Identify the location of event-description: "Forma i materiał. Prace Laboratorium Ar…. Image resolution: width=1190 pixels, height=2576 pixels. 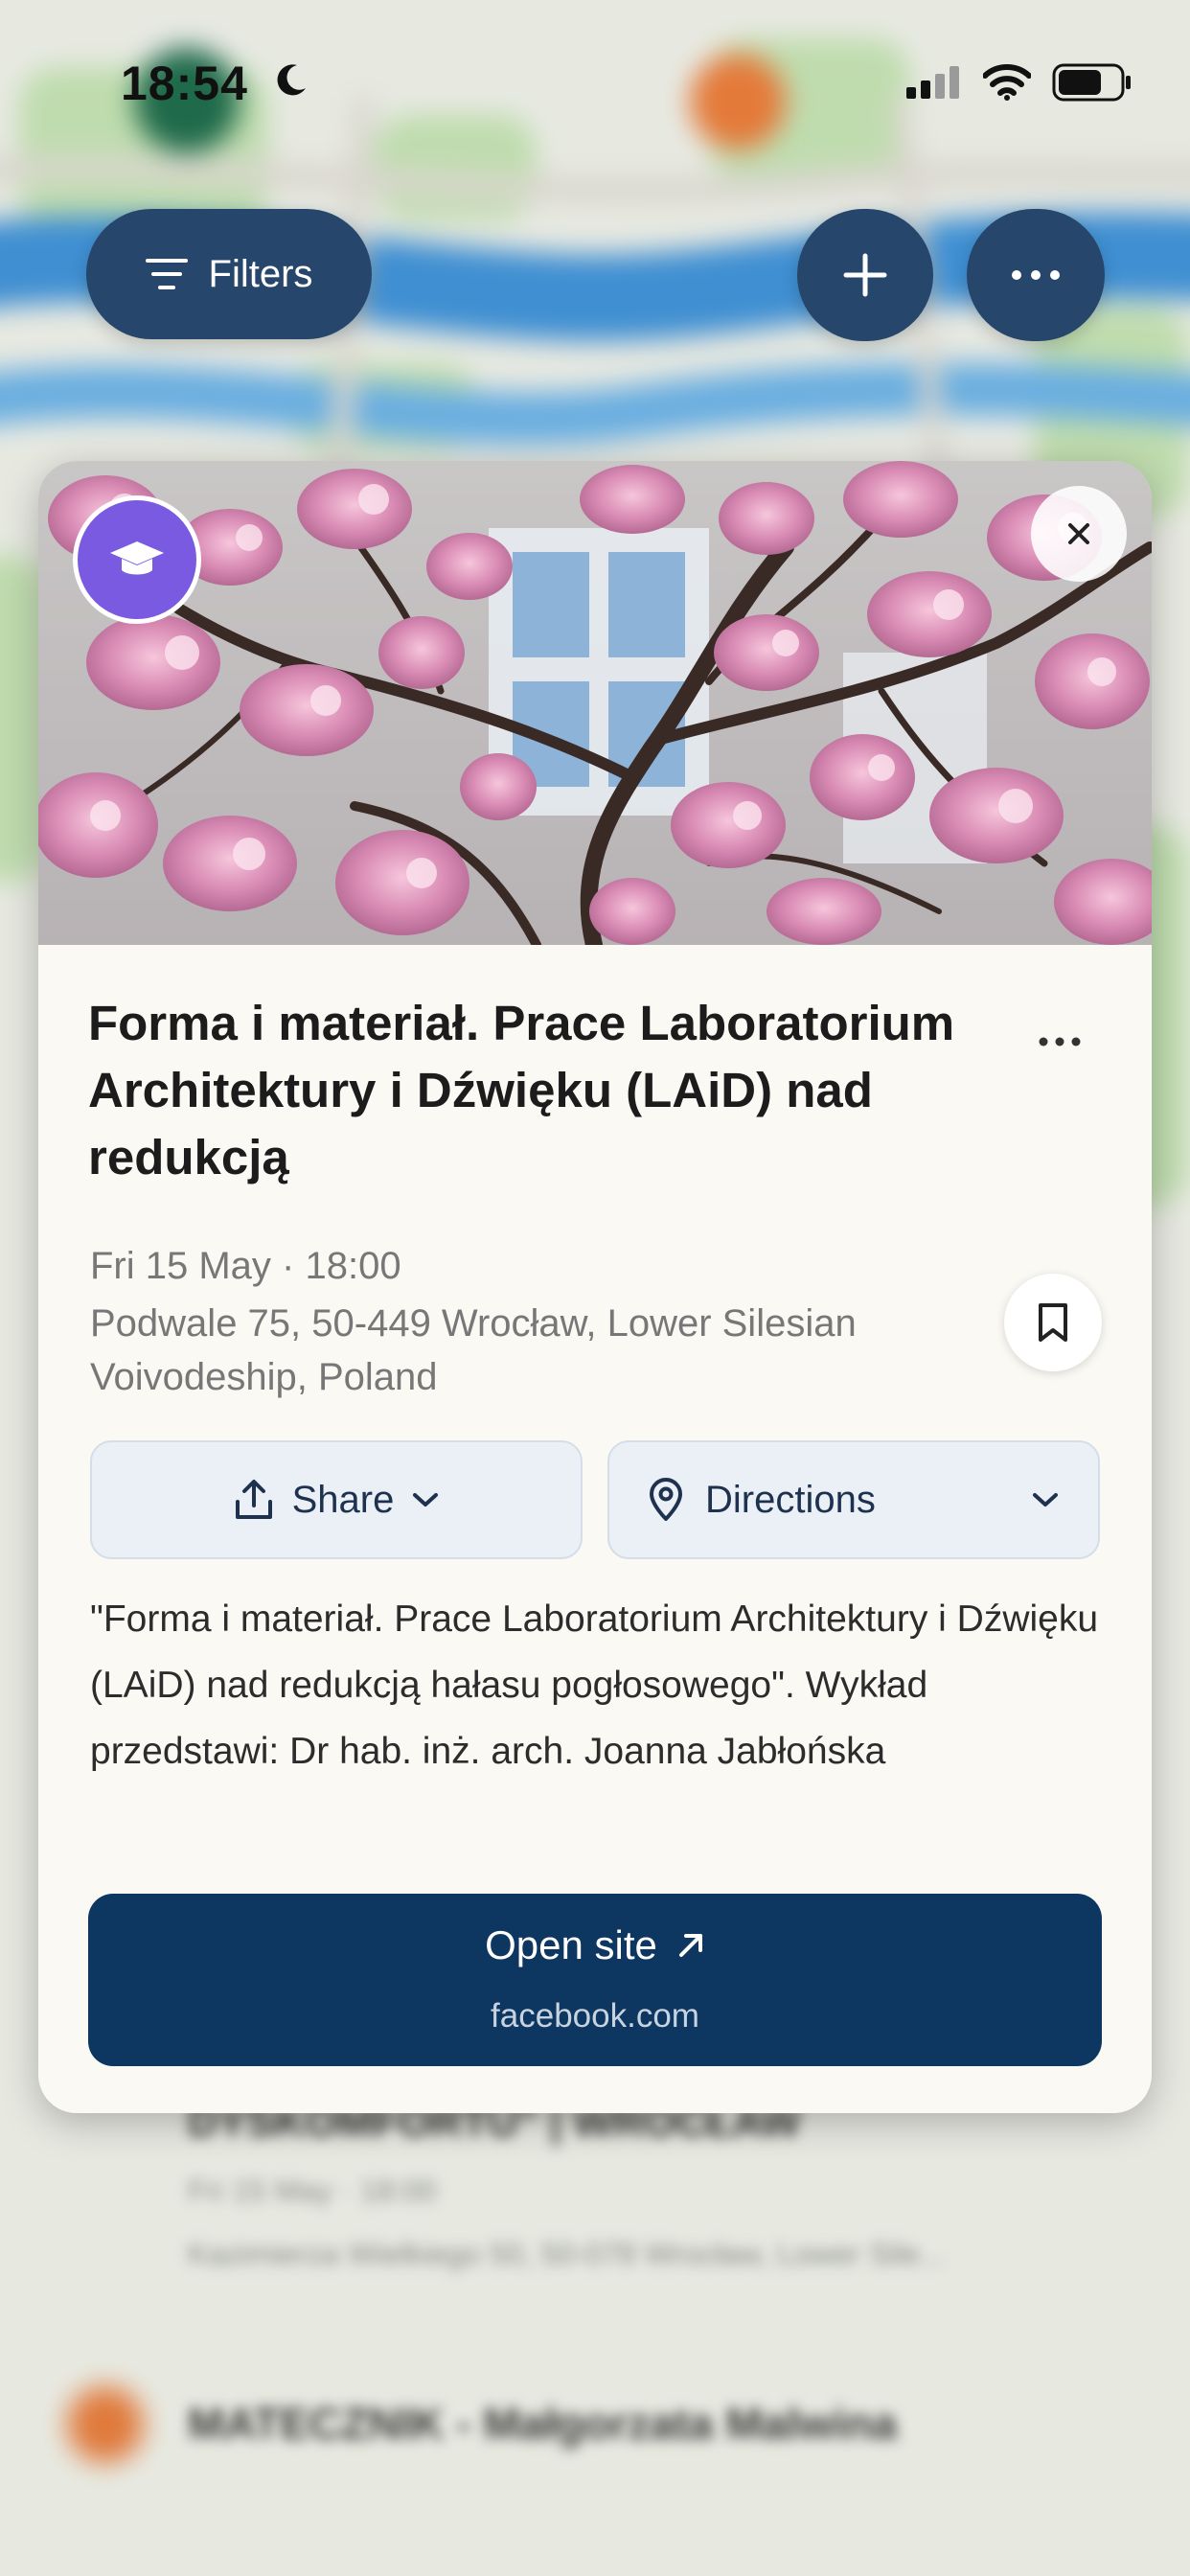
(594, 1685).